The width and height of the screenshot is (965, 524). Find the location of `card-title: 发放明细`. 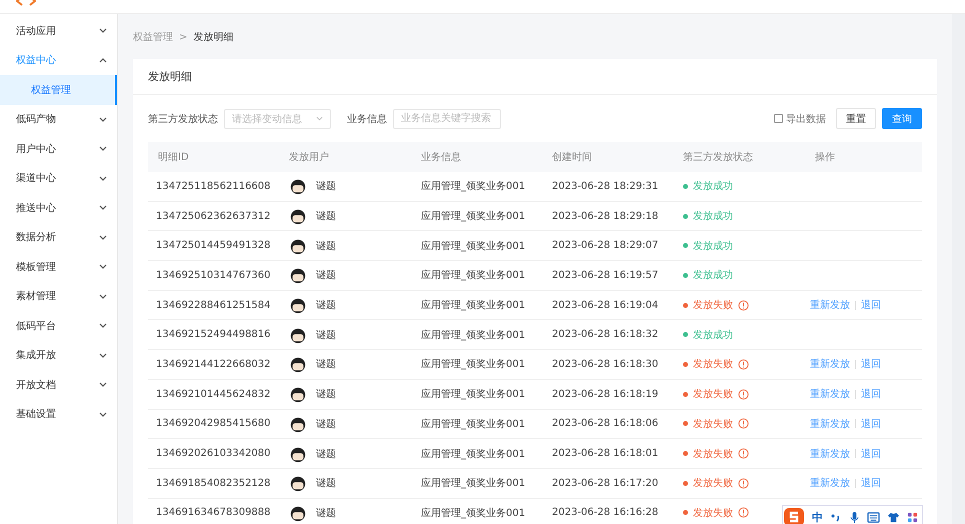

card-title: 发放明细 is located at coordinates (535, 77).